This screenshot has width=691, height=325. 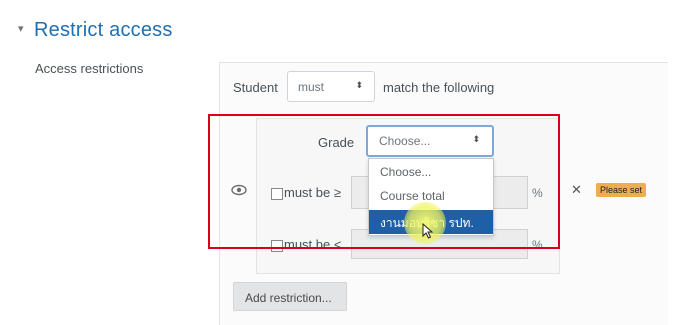 What do you see at coordinates (439, 87) in the screenshot?
I see `match-label: match the following` at bounding box center [439, 87].